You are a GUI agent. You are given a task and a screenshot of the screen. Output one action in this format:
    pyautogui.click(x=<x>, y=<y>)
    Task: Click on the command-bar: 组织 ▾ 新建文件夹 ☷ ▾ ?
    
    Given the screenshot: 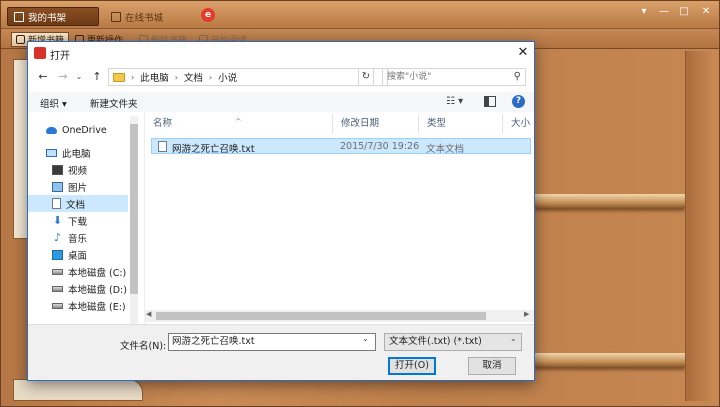 What is the action you would take?
    pyautogui.click(x=281, y=102)
    